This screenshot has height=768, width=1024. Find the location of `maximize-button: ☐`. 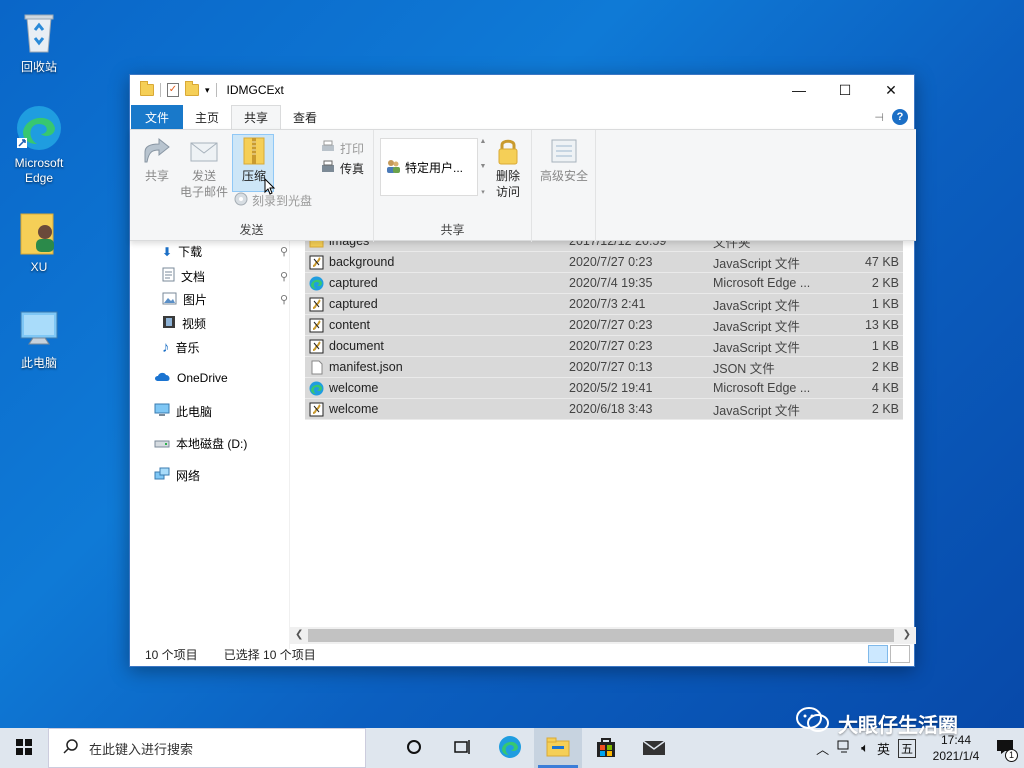

maximize-button: ☐ is located at coordinates (845, 90).